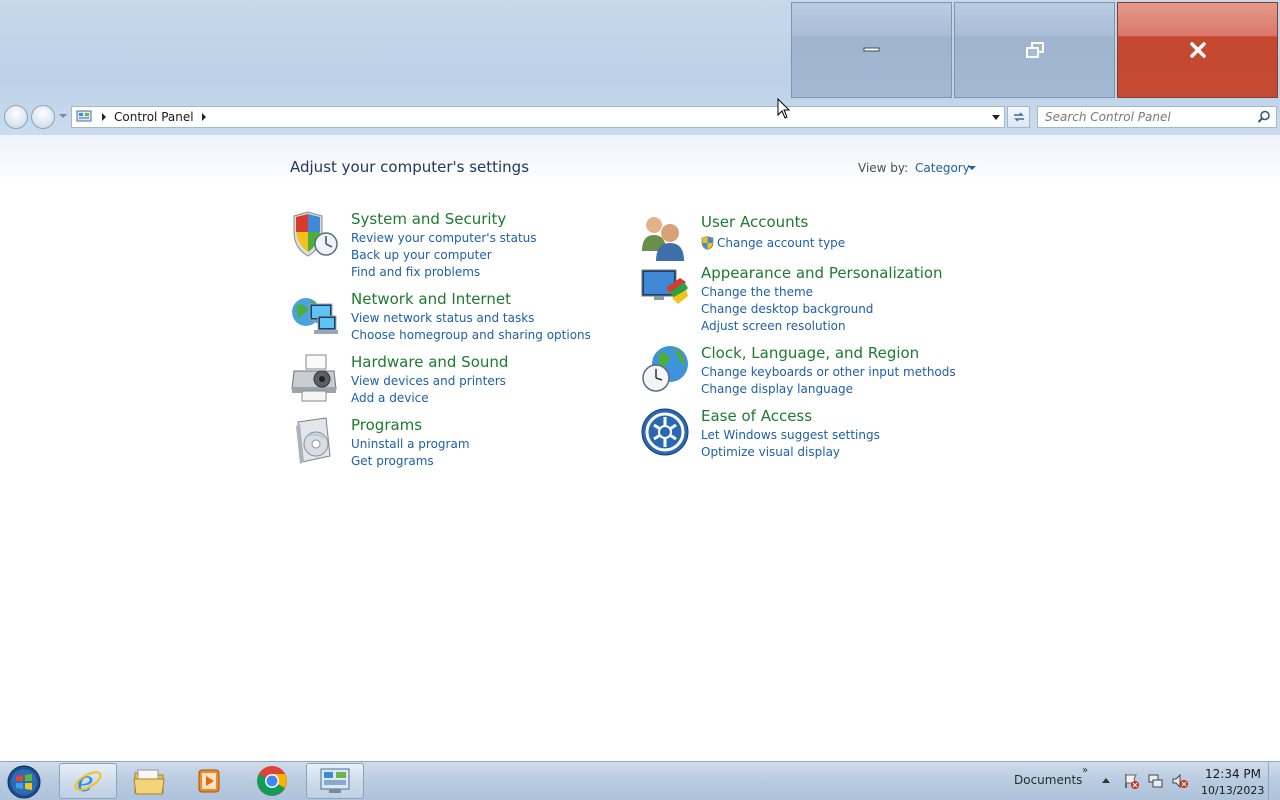  I want to click on address-history-dropdown, so click(996, 117).